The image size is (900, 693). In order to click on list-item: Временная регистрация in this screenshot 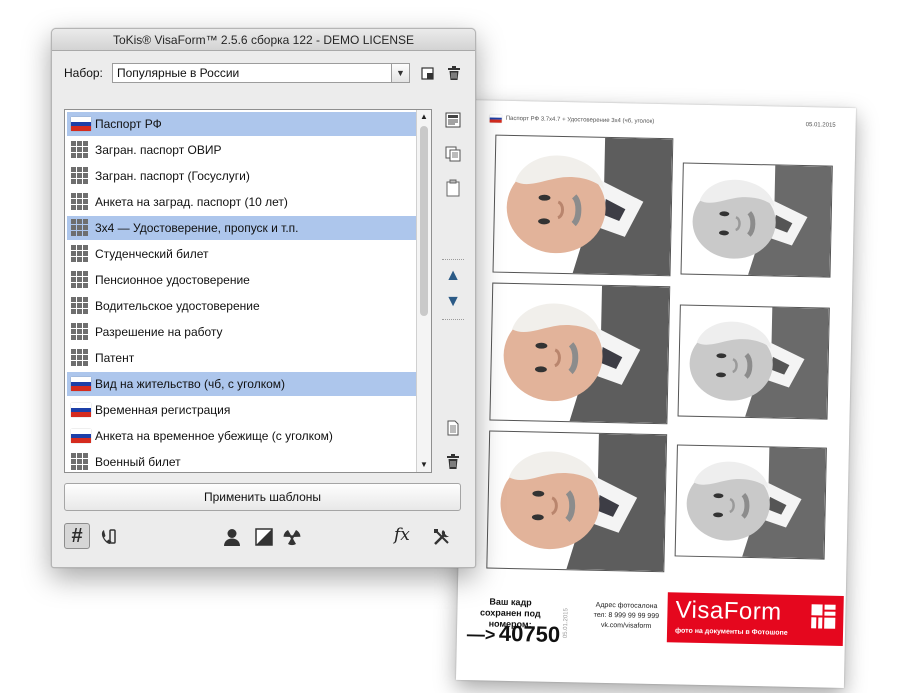, I will do `click(241, 410)`.